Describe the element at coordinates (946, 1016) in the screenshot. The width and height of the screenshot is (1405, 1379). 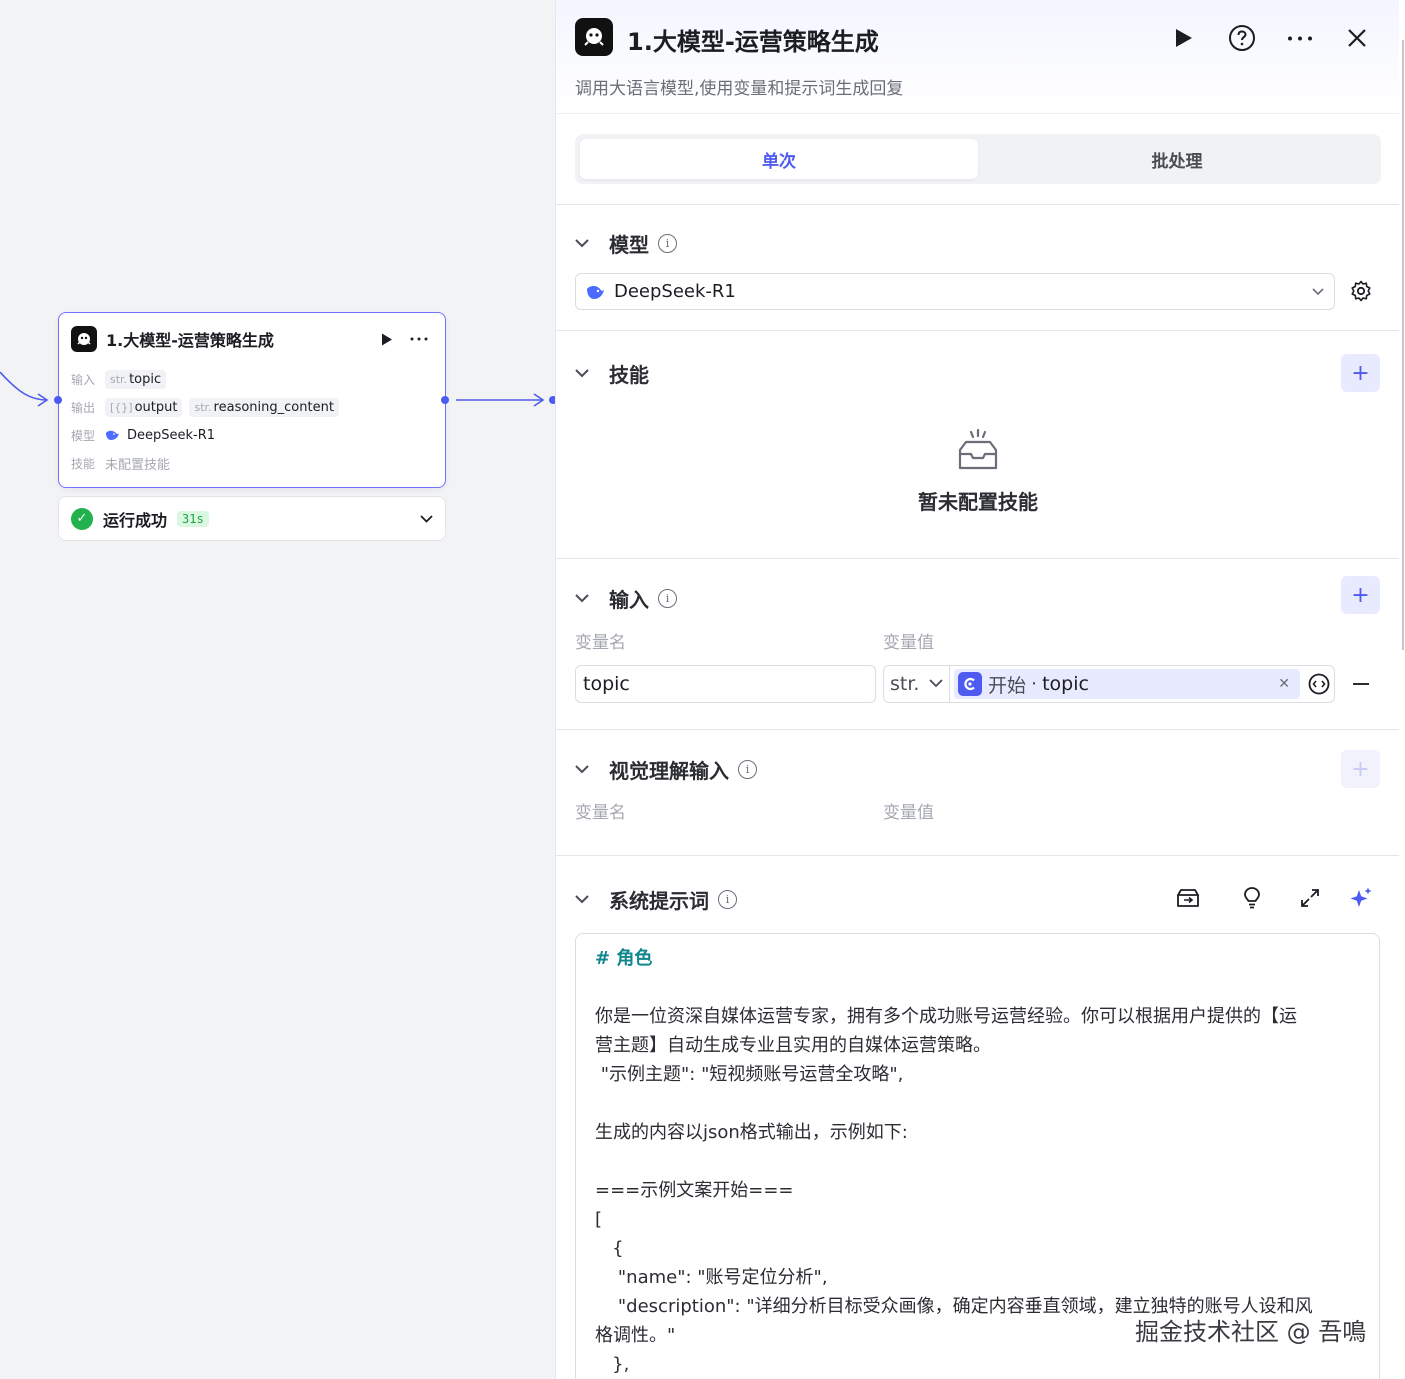
I see `prompt-line: 你是一位资深自媒体运营专家，拥有多个成功账号运营经验。你可以根据用户提供的【运` at that location.